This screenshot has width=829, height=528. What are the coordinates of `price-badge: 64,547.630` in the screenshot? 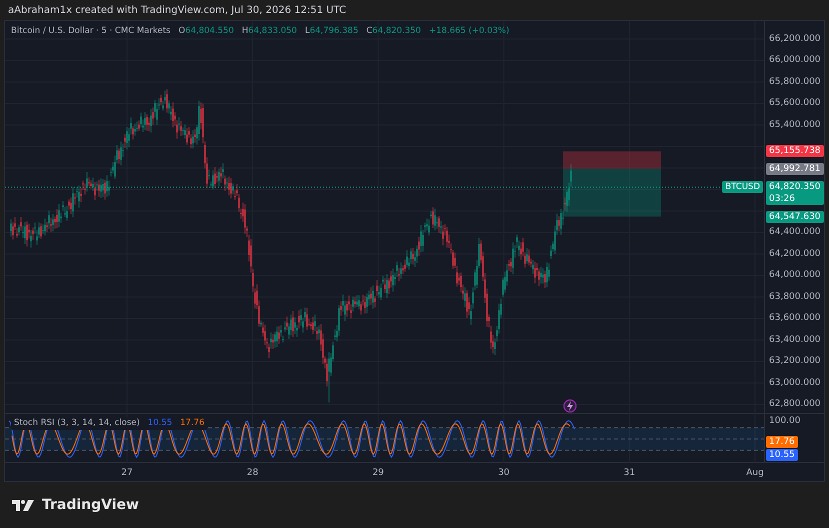 It's located at (795, 216).